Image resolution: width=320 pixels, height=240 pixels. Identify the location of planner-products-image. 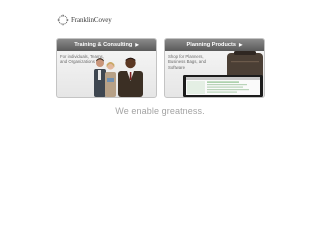
(223, 74).